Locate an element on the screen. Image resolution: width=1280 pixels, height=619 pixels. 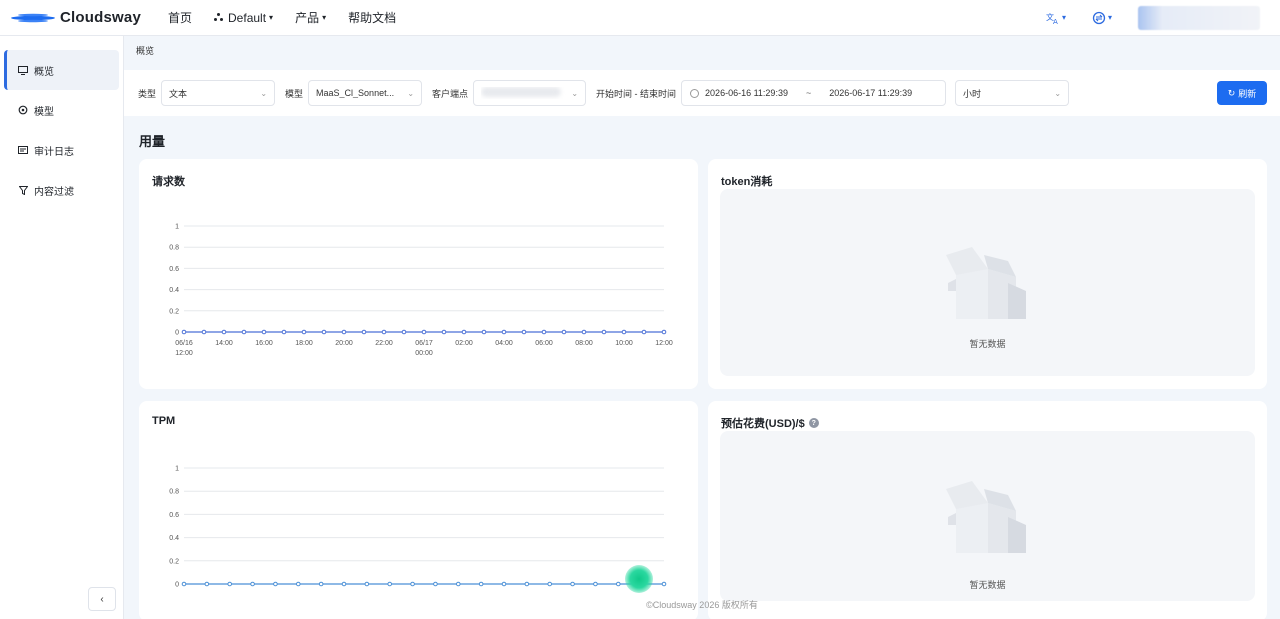
products-label: 产品 is located at coordinates (307, 18).